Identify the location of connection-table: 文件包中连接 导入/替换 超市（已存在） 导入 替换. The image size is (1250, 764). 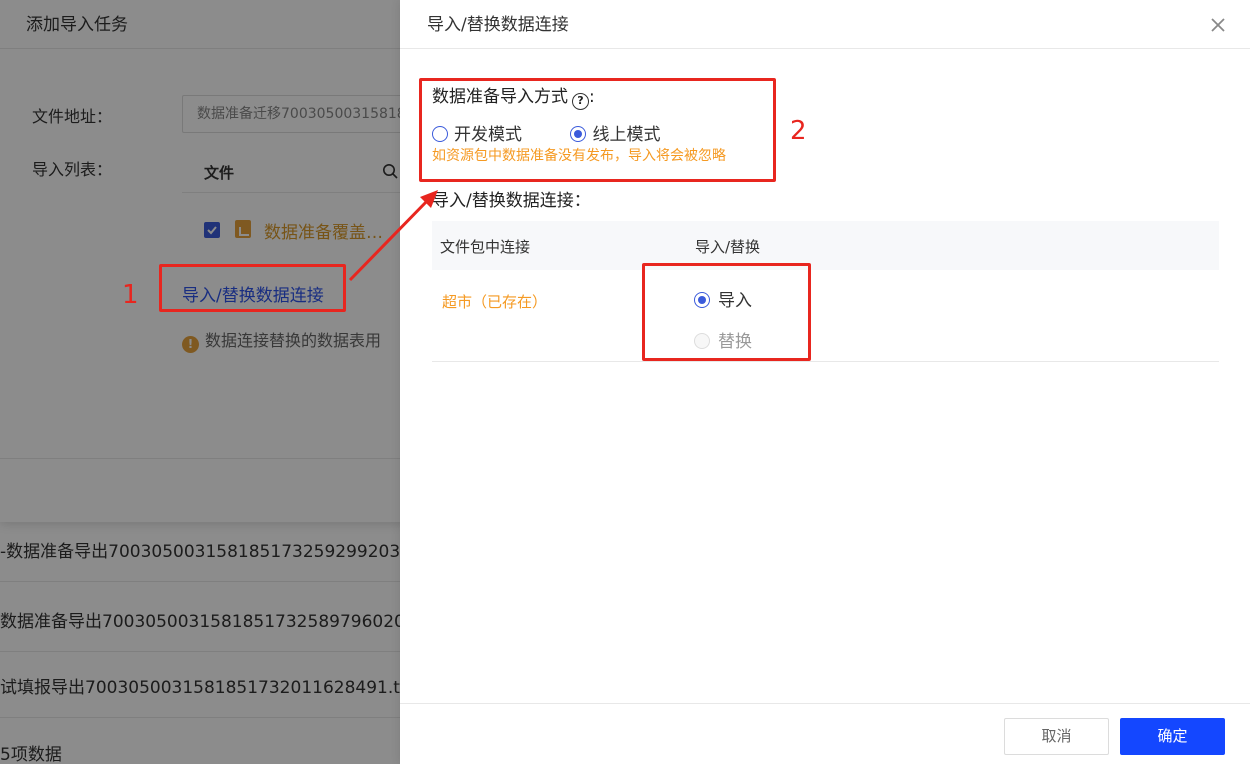
(825, 291).